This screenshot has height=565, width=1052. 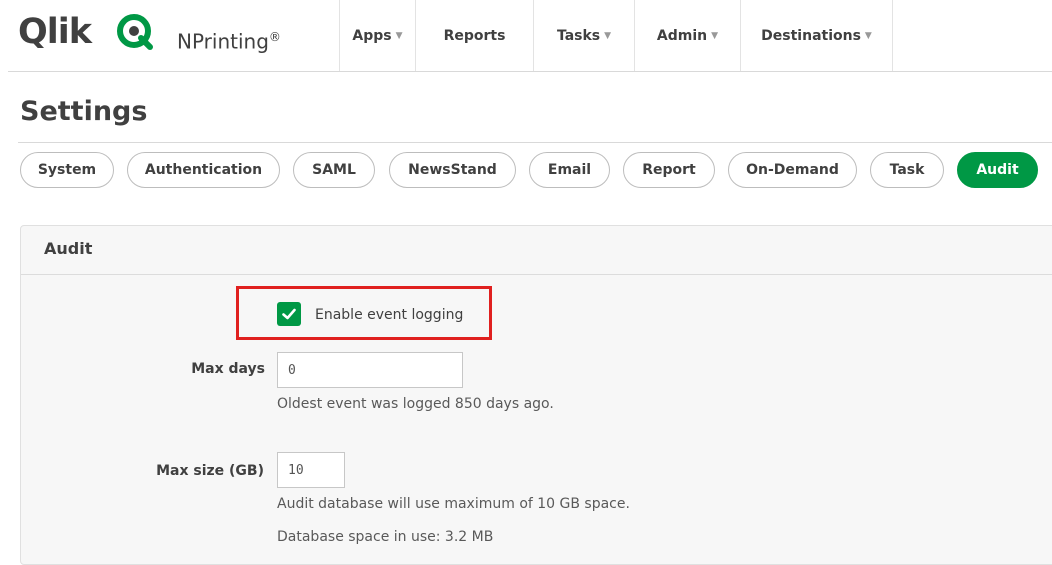 What do you see at coordinates (67, 170) in the screenshot?
I see `tab-system: System` at bounding box center [67, 170].